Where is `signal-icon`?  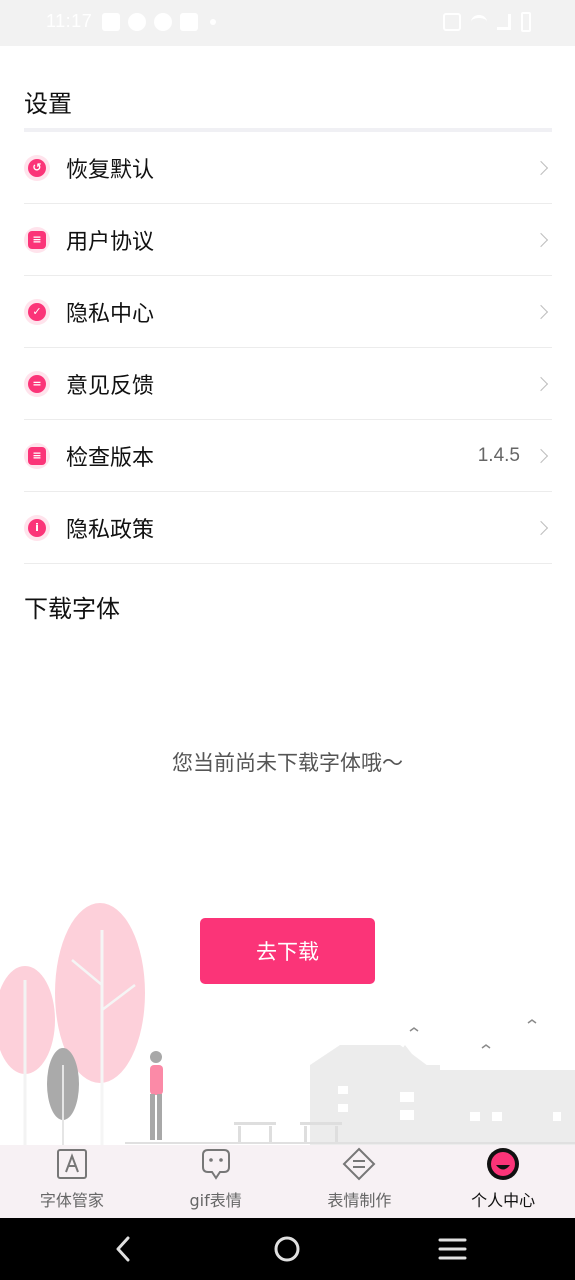 signal-icon is located at coordinates (504, 22).